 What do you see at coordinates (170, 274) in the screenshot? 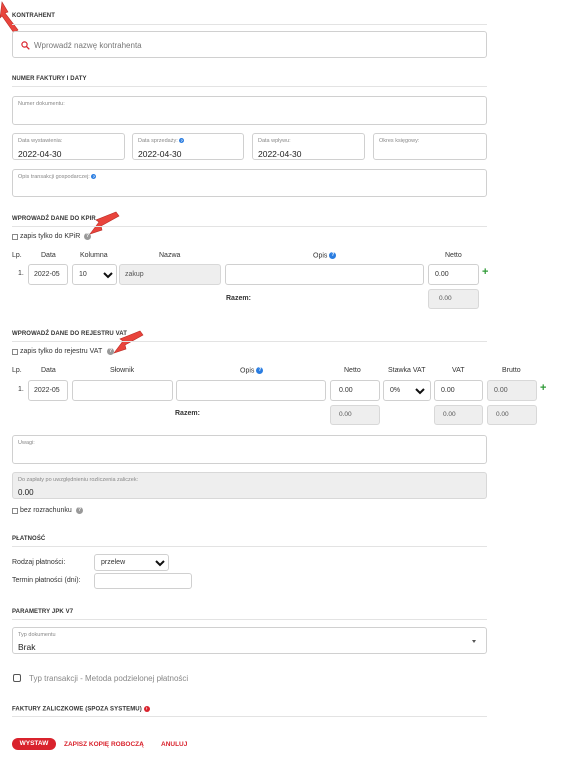
I see `kpir-nazwa-field: zakup` at bounding box center [170, 274].